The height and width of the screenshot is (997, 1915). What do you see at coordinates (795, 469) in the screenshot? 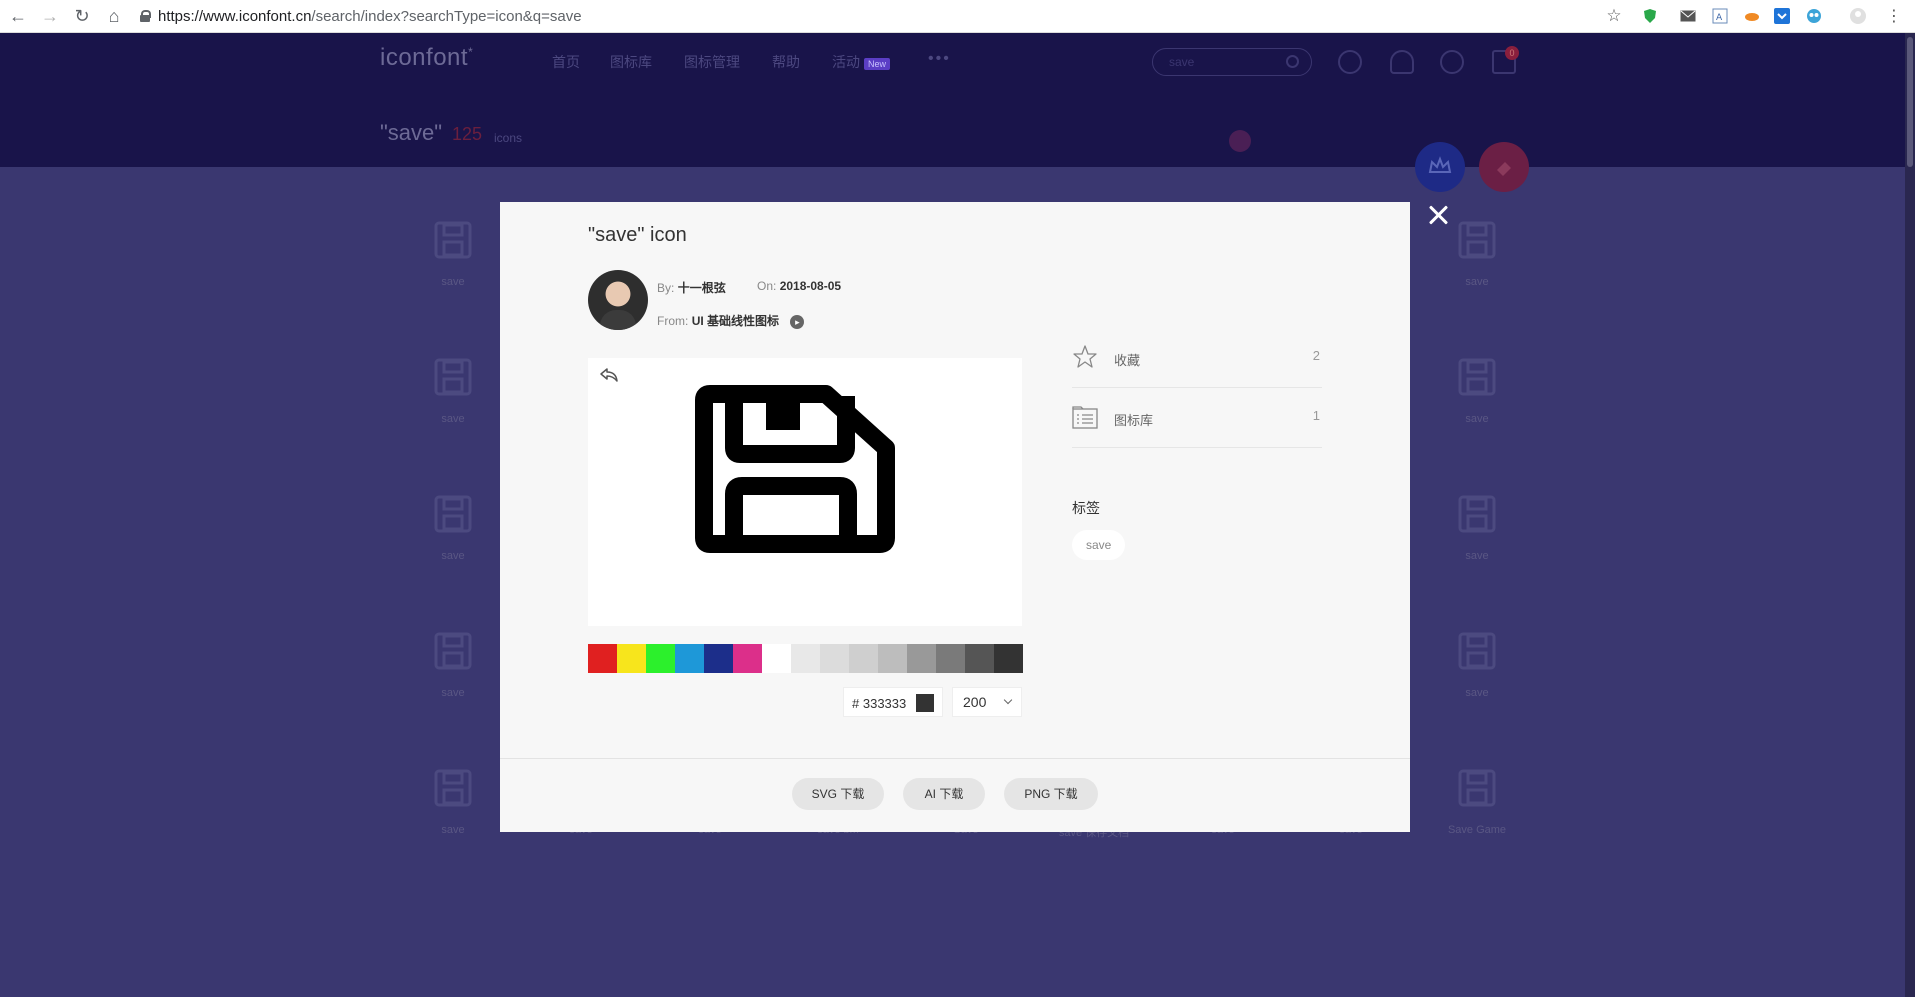
I see `floppy-disk-icon` at bounding box center [795, 469].